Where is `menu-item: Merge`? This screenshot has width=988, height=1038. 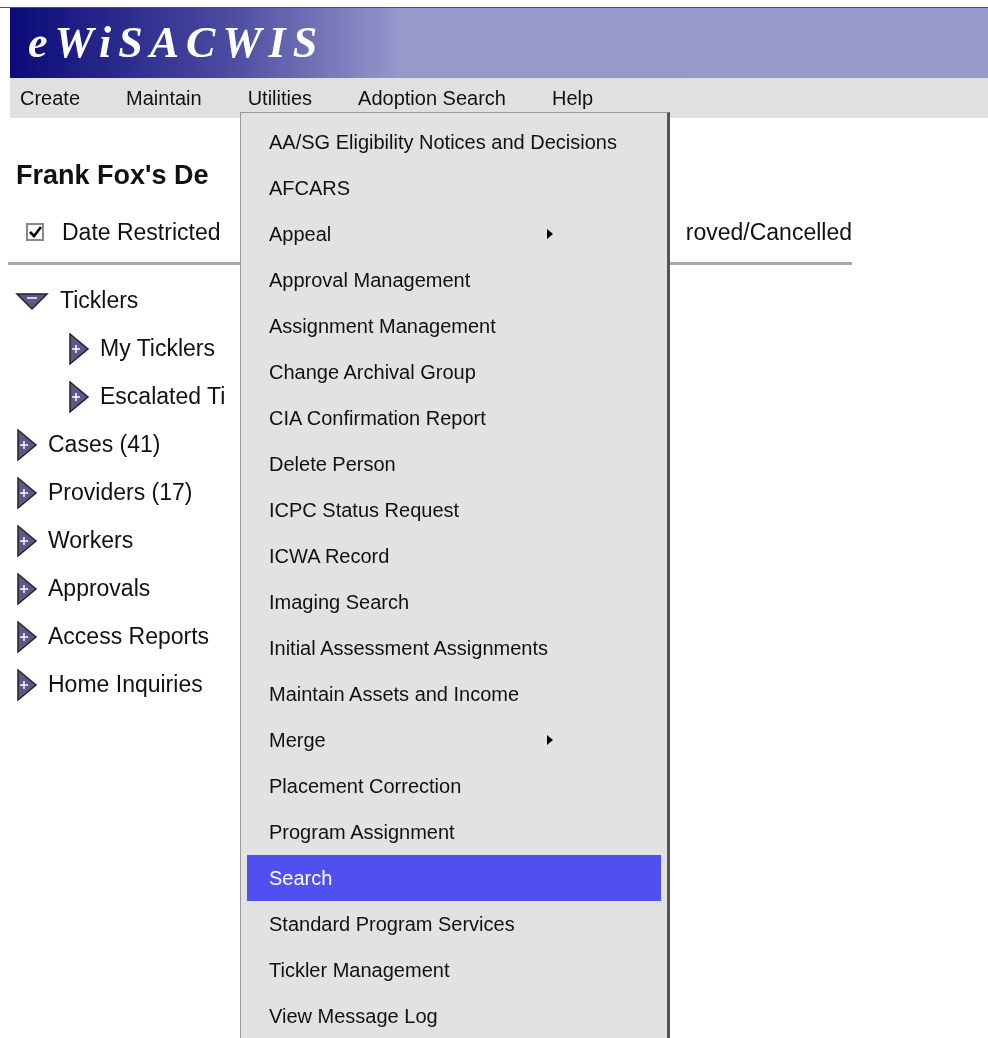 menu-item: Merge is located at coordinates (454, 740).